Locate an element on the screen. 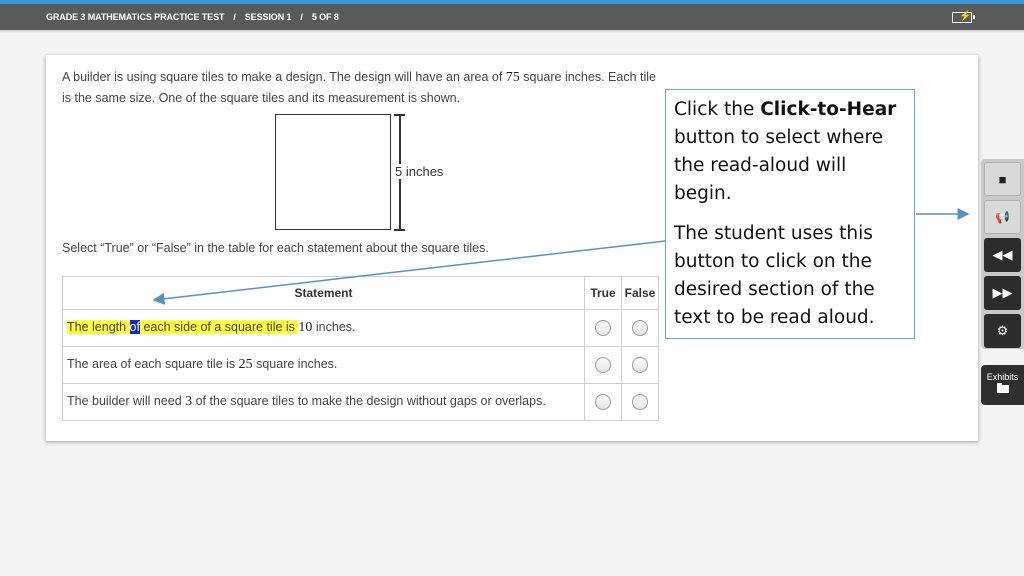  rewind-button: ◀◀ is located at coordinates (1002, 255).